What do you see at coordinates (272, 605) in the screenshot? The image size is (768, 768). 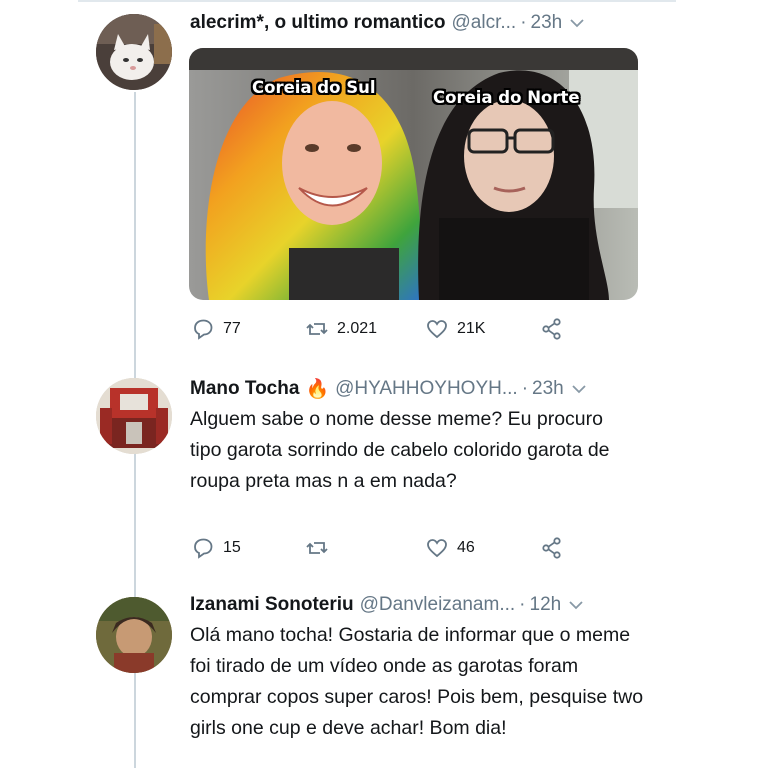 I see `display-name: Izanami Sonoteriu` at bounding box center [272, 605].